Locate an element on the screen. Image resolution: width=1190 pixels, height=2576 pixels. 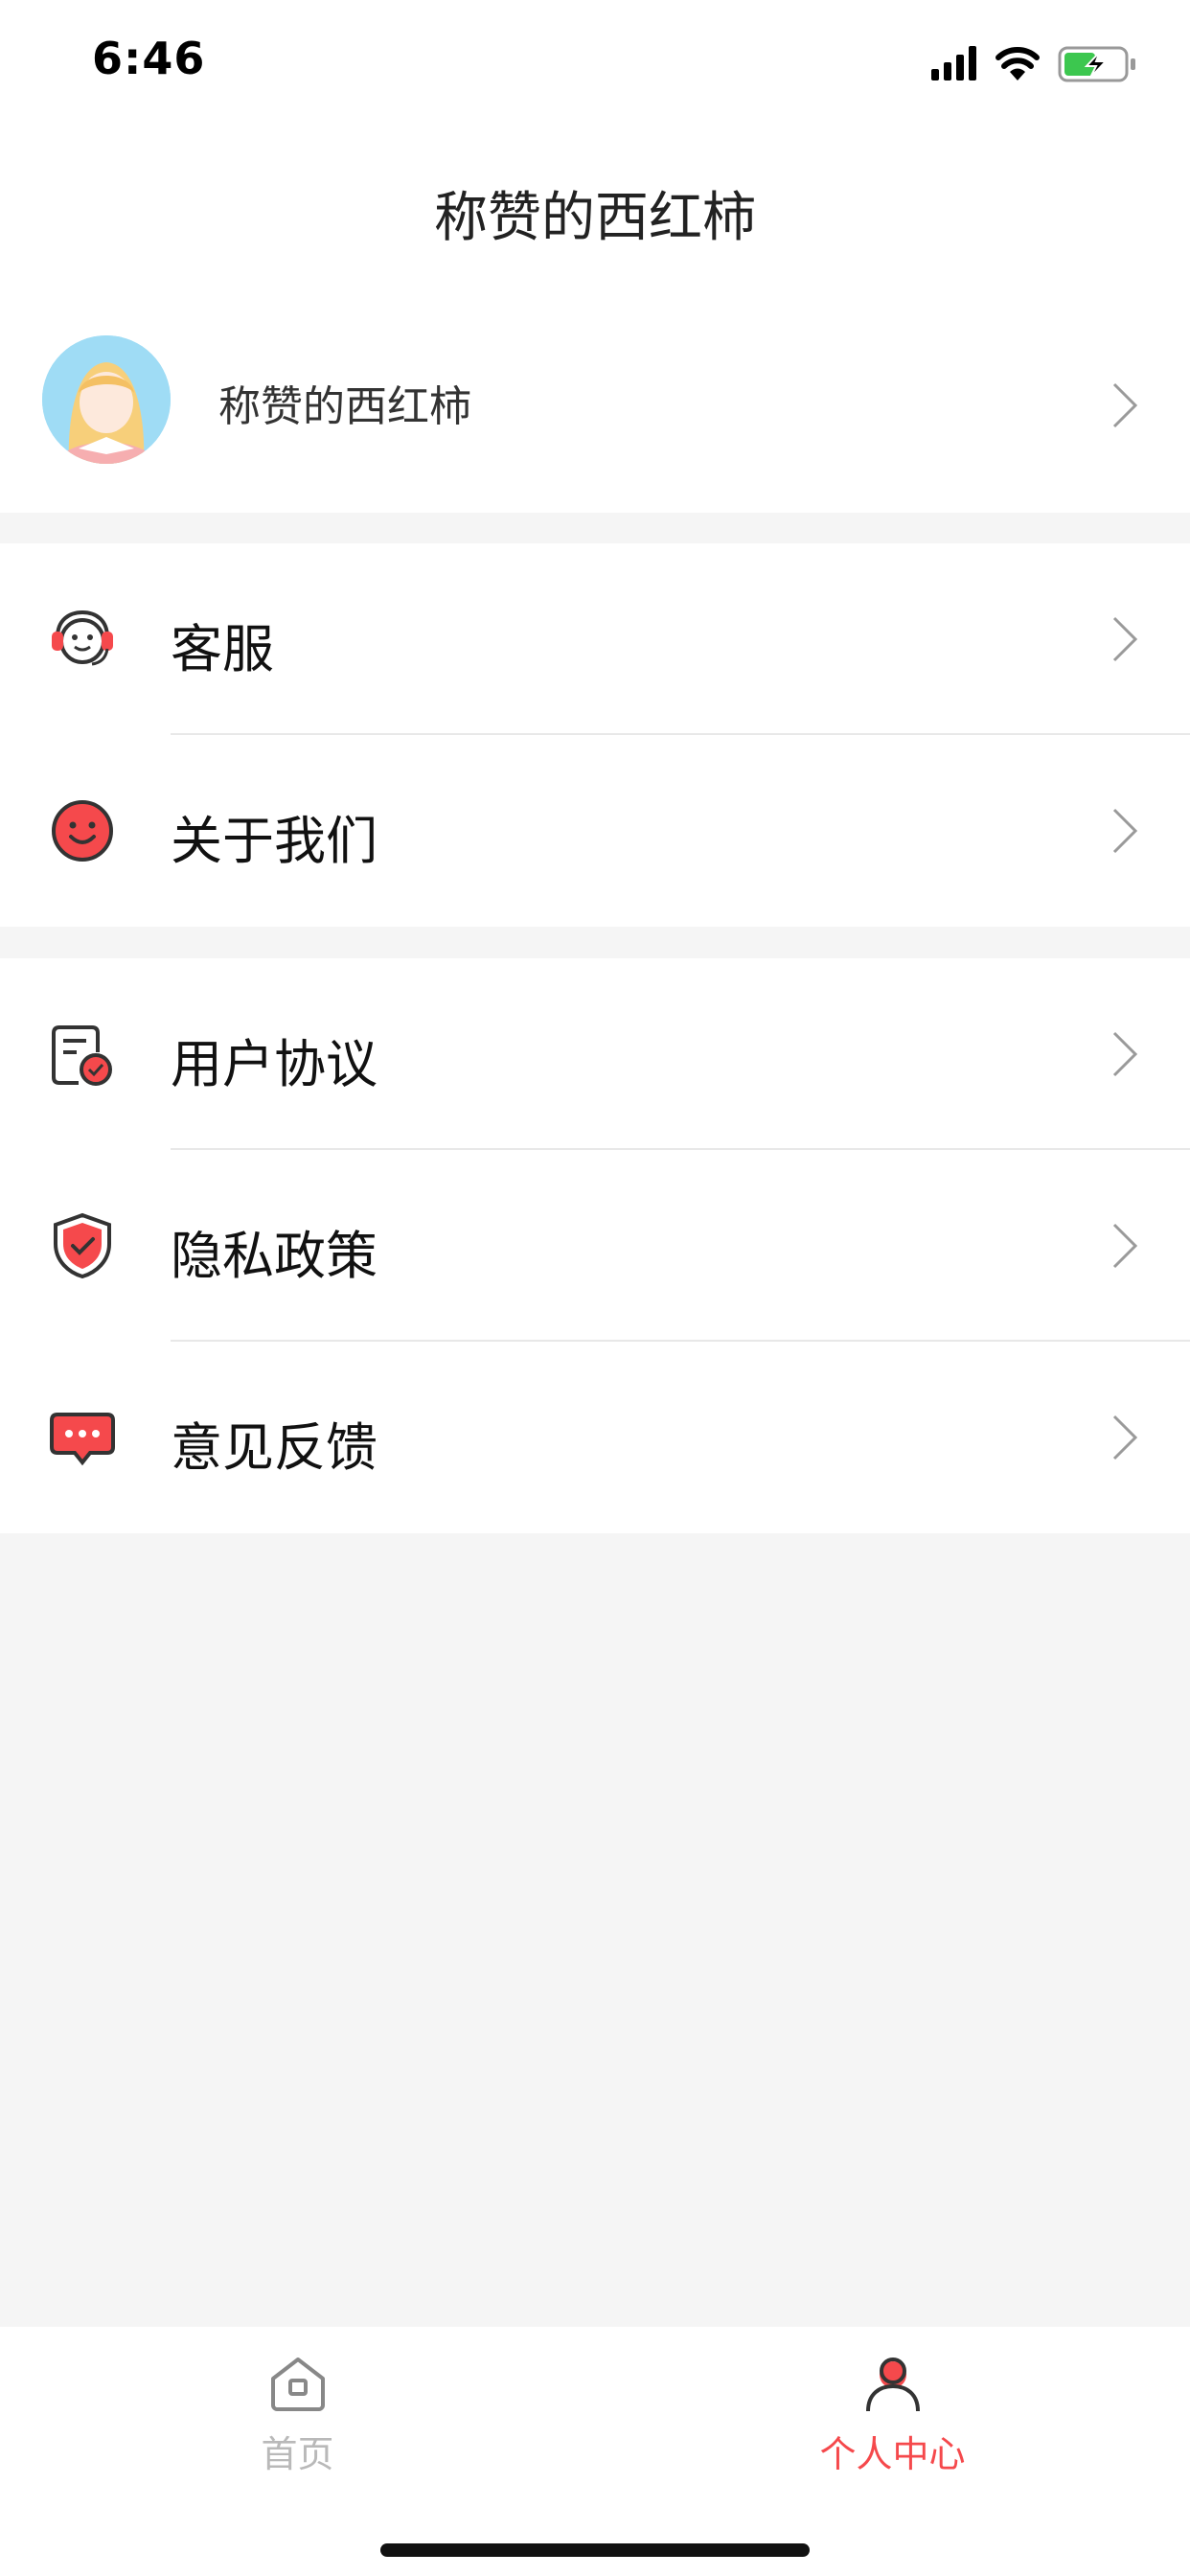
menu-item-label: 客服 is located at coordinates (222, 649).